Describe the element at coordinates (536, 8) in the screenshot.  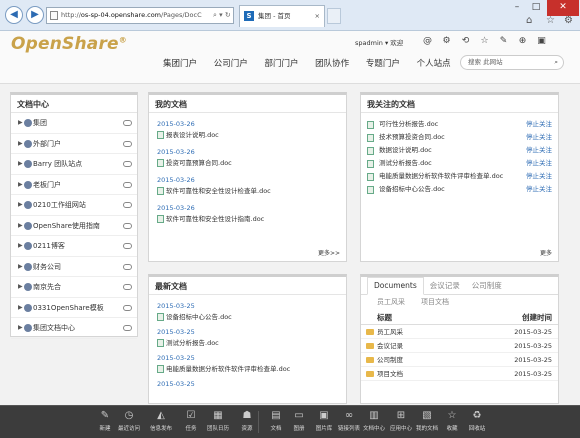
I see `maximize-button: □` at that location.